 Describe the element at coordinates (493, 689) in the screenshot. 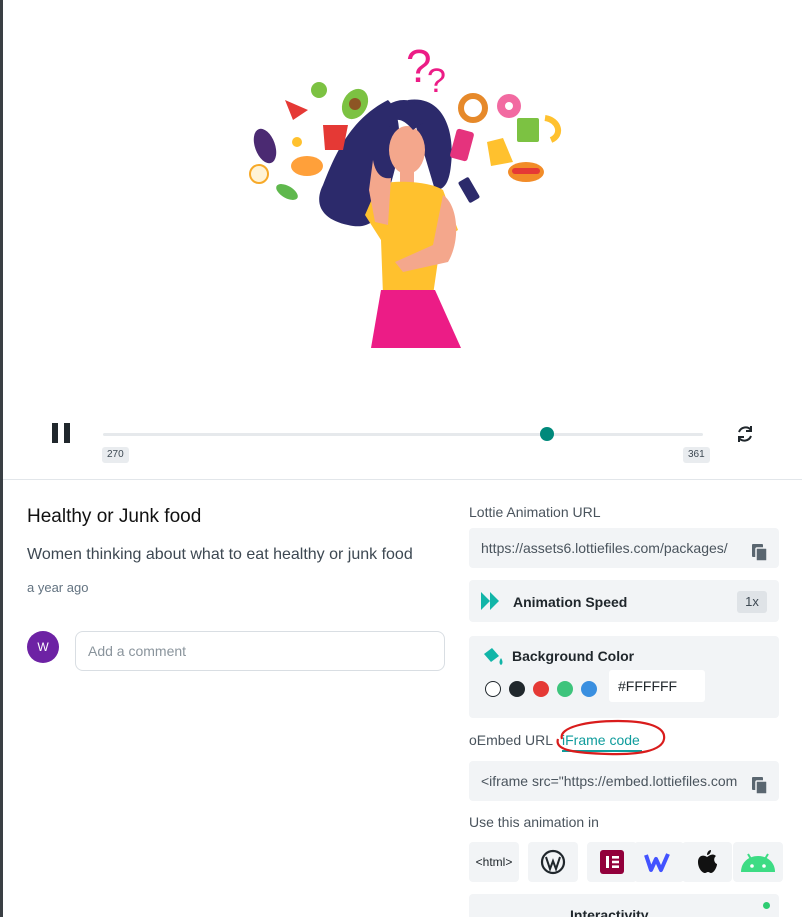

I see `swatch-white` at that location.